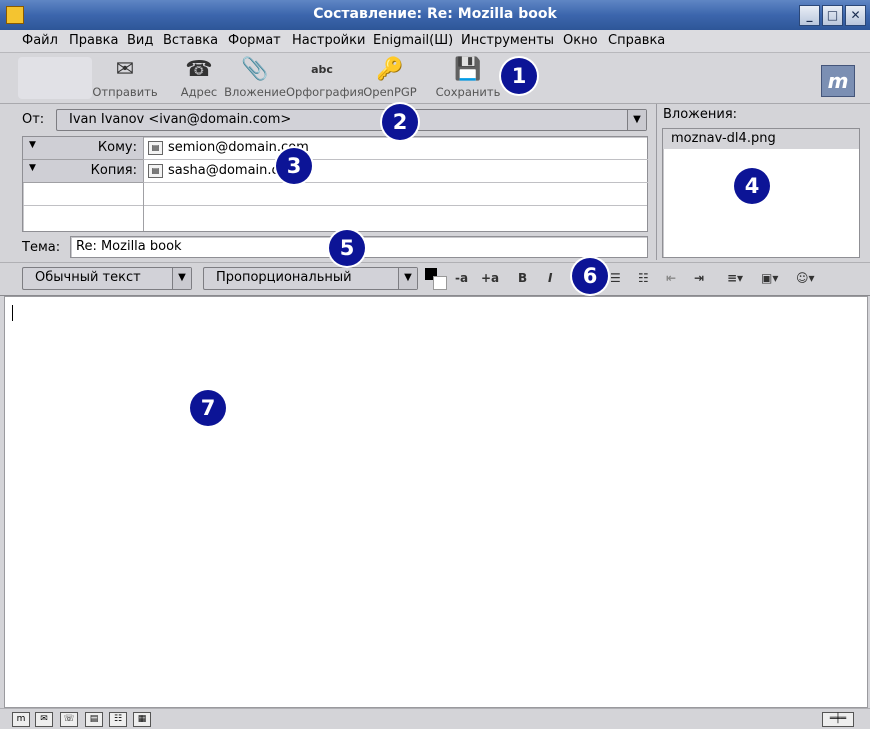  I want to click on attachment-item: moznav-dl4.png, so click(761, 139).